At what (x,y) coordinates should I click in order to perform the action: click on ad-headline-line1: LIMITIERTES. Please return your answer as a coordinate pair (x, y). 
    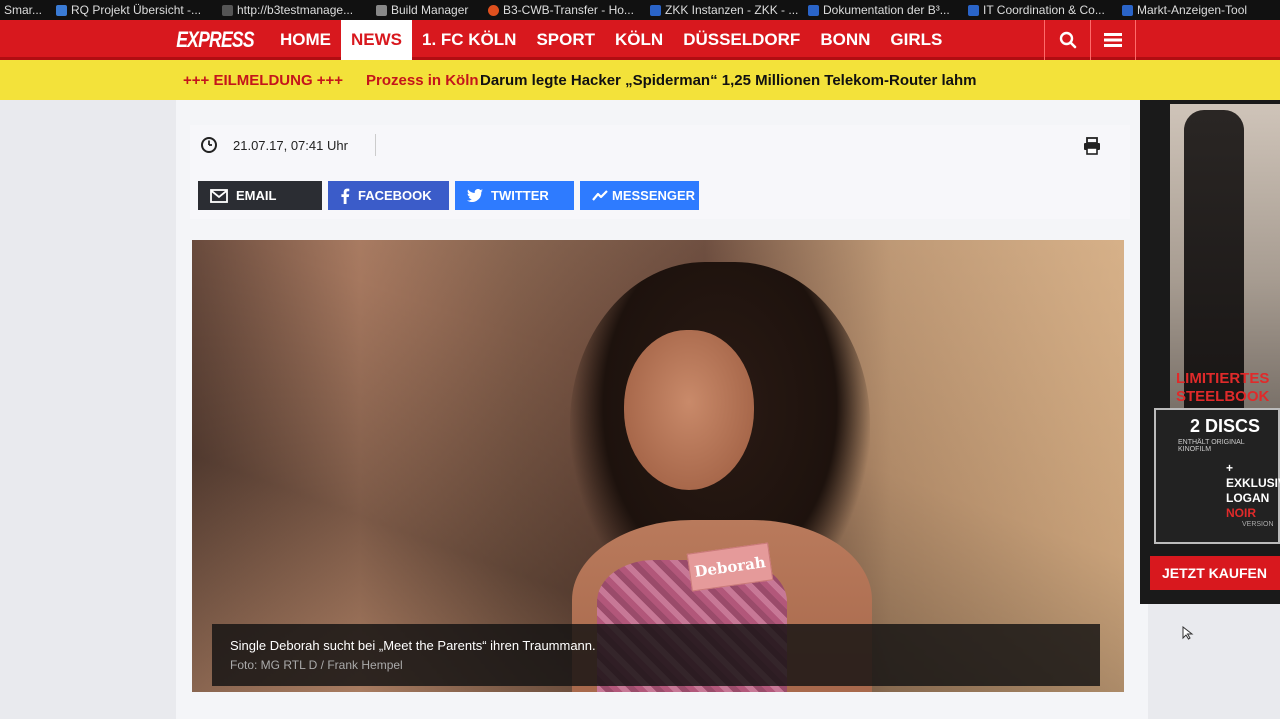
    Looking at the image, I should click on (1223, 378).